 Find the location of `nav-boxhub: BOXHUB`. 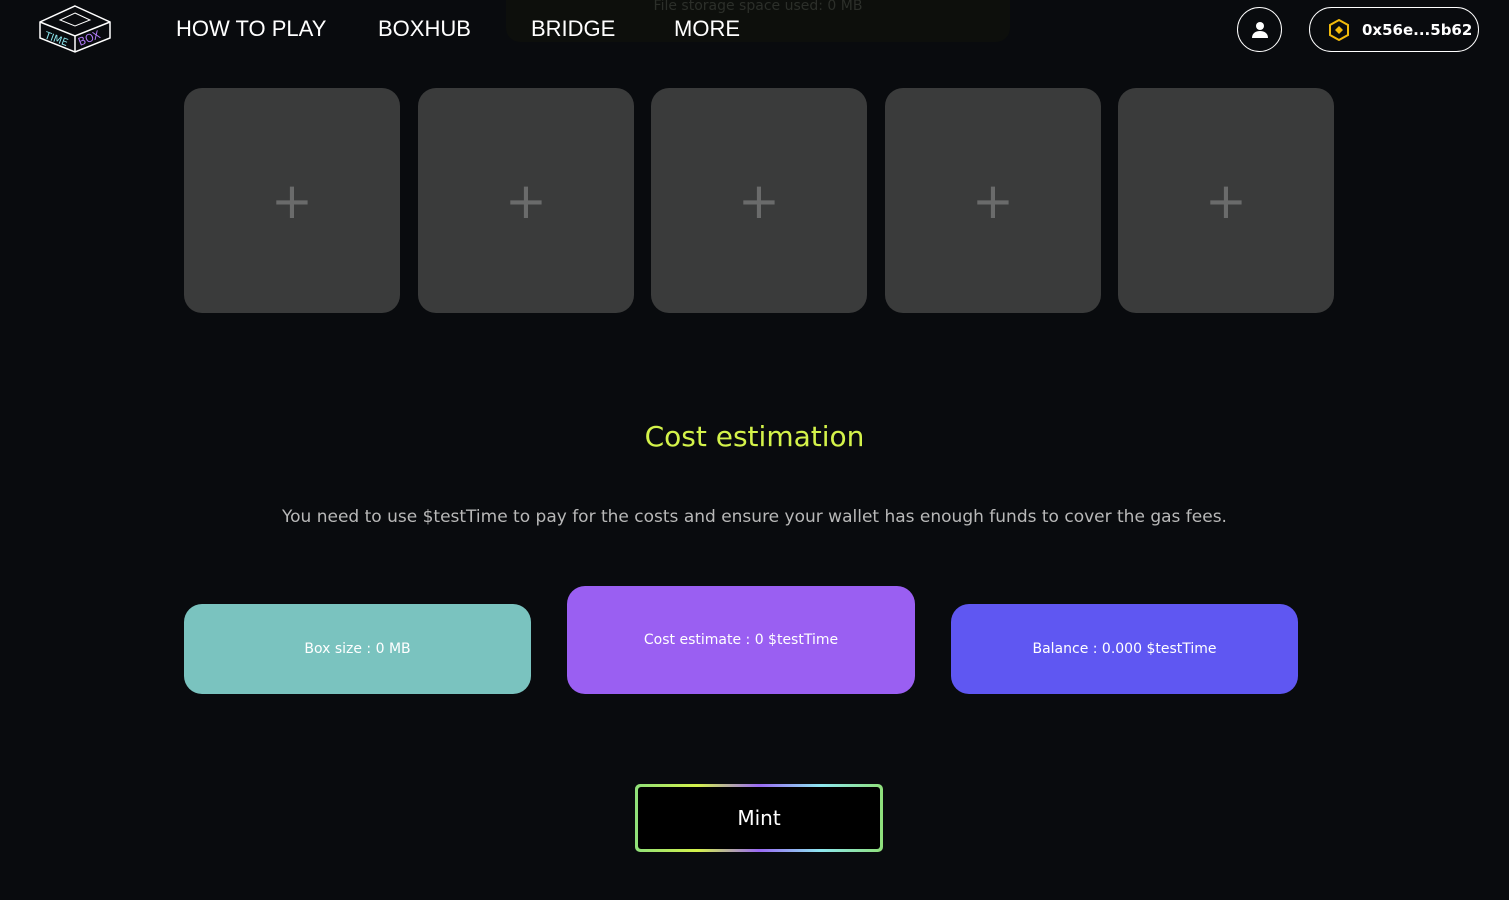

nav-boxhub: BOXHUB is located at coordinates (424, 29).